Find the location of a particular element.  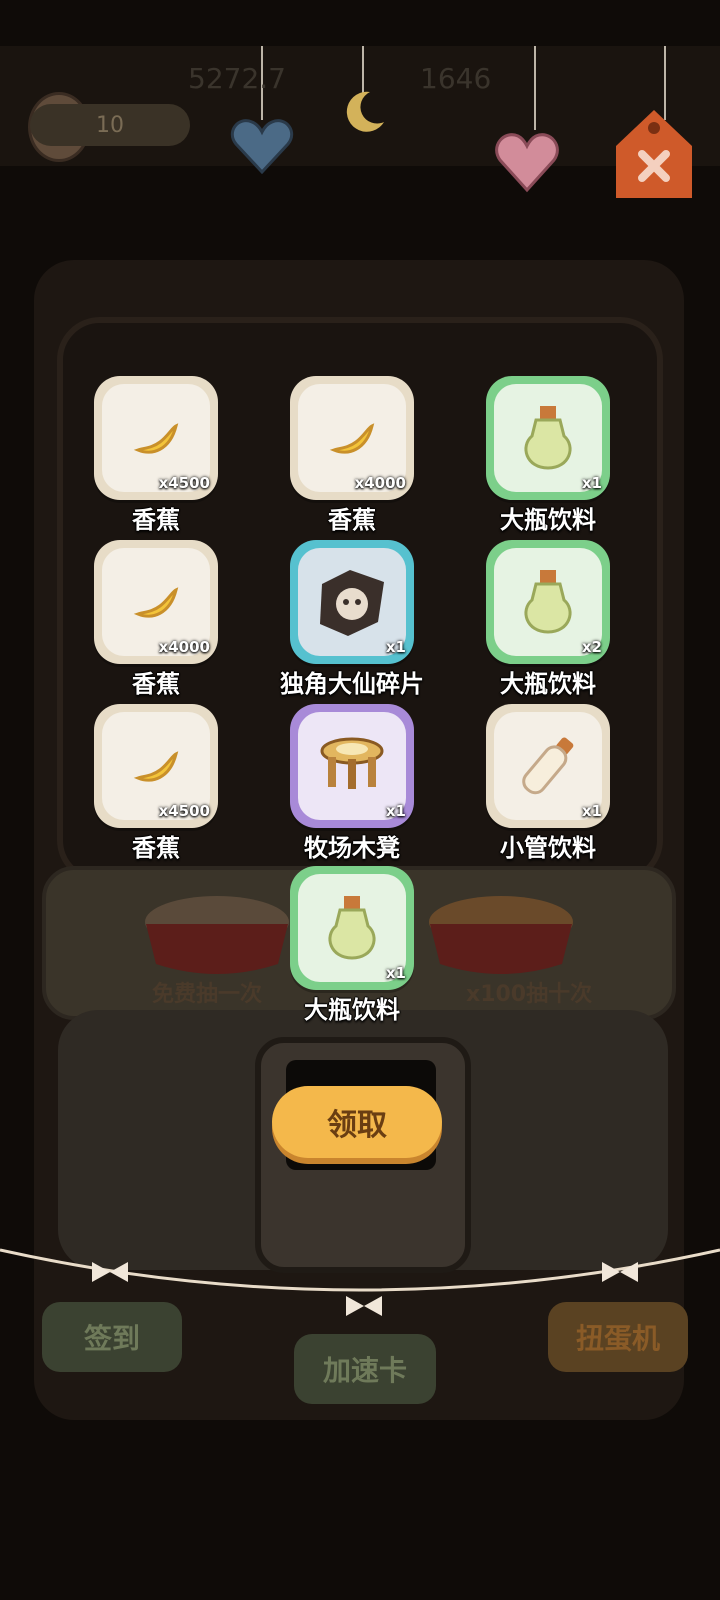

heart-ornament-icon is located at coordinates (262, 146).